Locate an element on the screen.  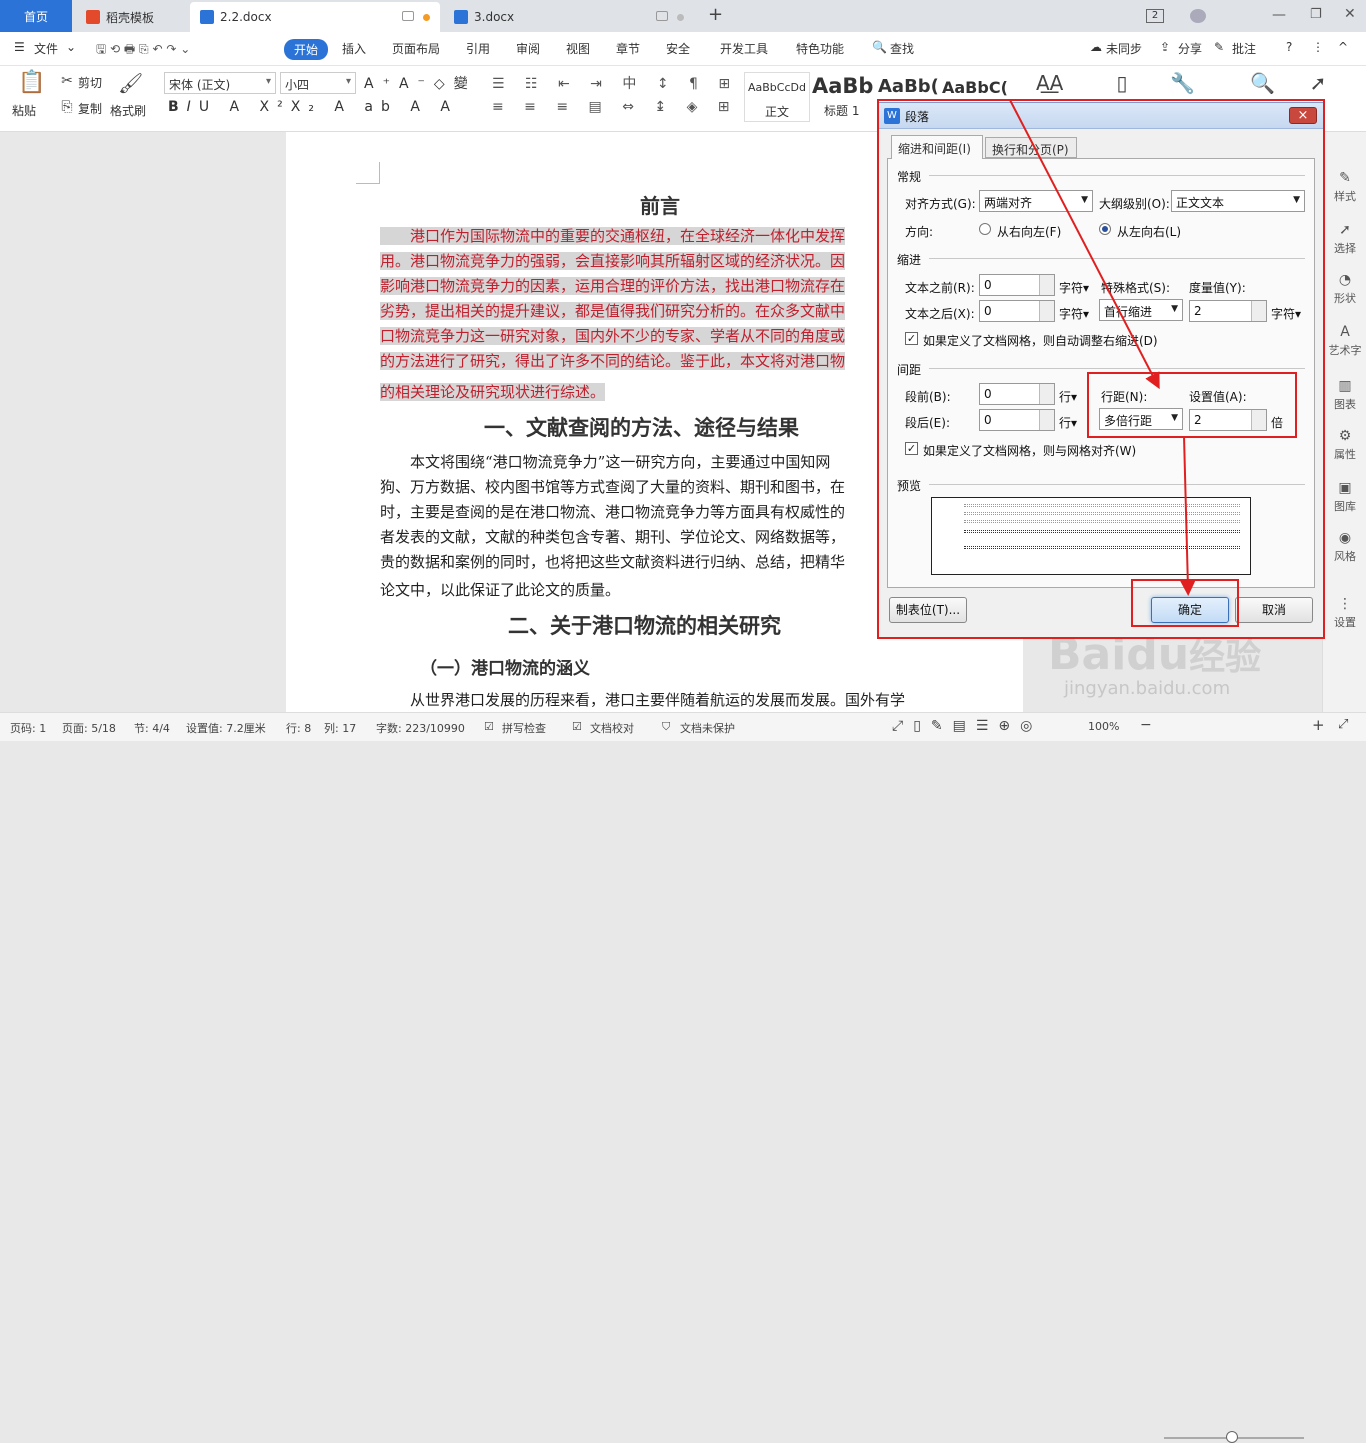
annotation-arrows is located at coordinates (1102, 347).